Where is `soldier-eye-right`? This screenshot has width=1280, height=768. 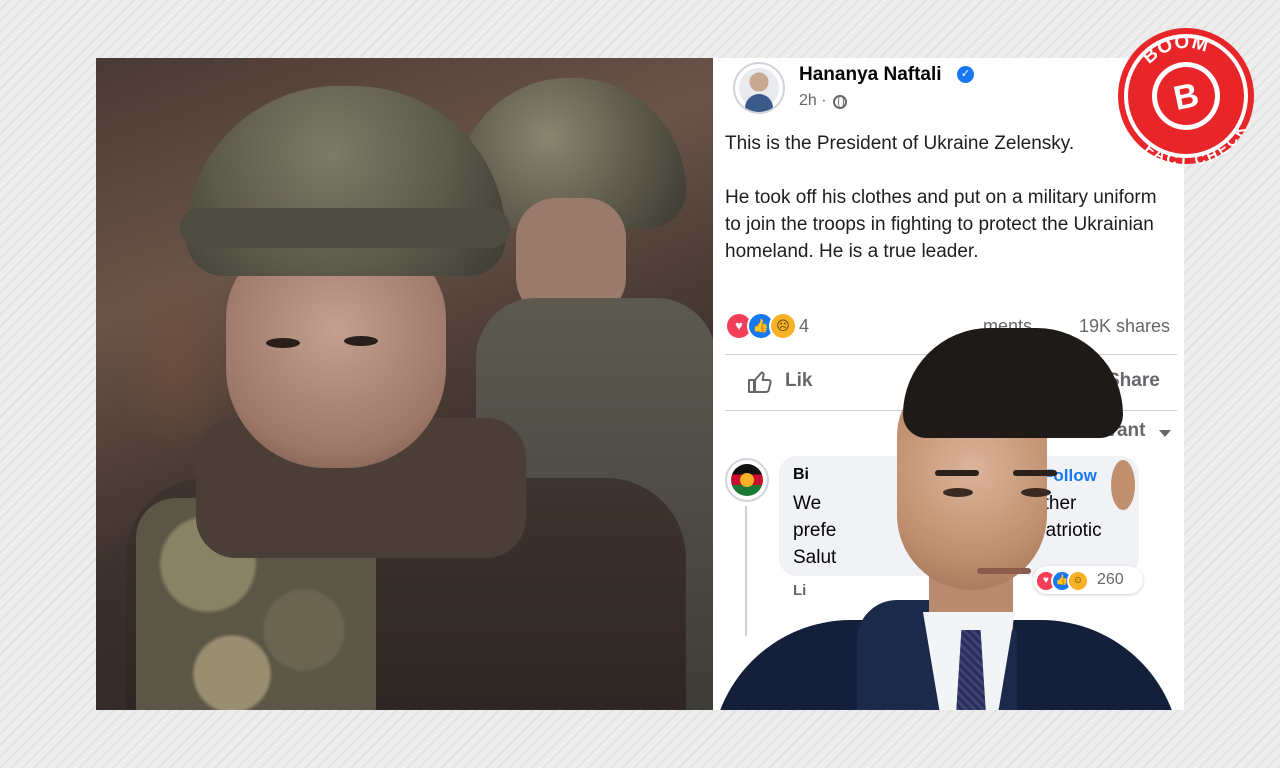 soldier-eye-right is located at coordinates (361, 341).